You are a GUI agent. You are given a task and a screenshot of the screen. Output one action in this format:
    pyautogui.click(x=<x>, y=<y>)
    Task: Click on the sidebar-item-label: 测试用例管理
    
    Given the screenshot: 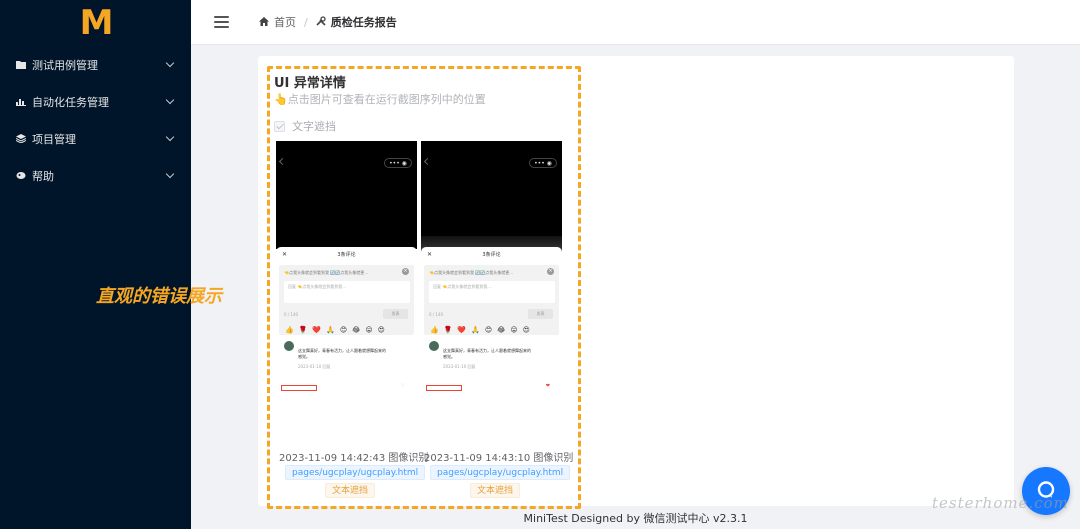 What is the action you would take?
    pyautogui.click(x=65, y=65)
    